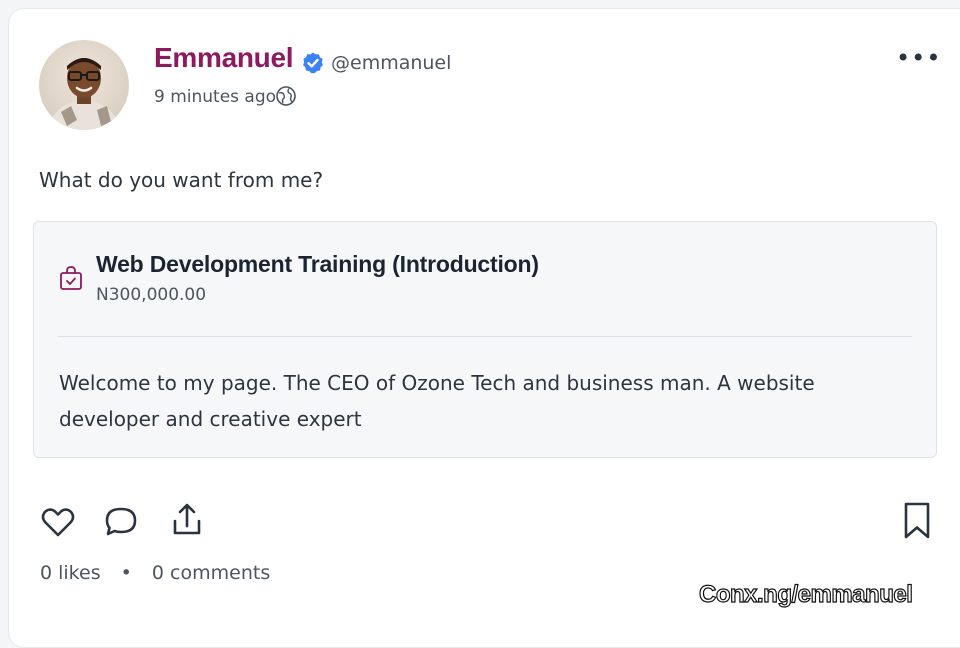 The image size is (960, 648). What do you see at coordinates (58, 522) in the screenshot?
I see `heart-icon` at bounding box center [58, 522].